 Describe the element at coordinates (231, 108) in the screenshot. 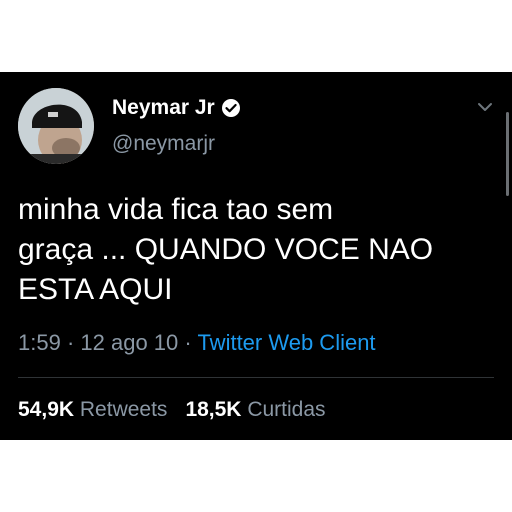

I see `verified-badge-icon` at that location.